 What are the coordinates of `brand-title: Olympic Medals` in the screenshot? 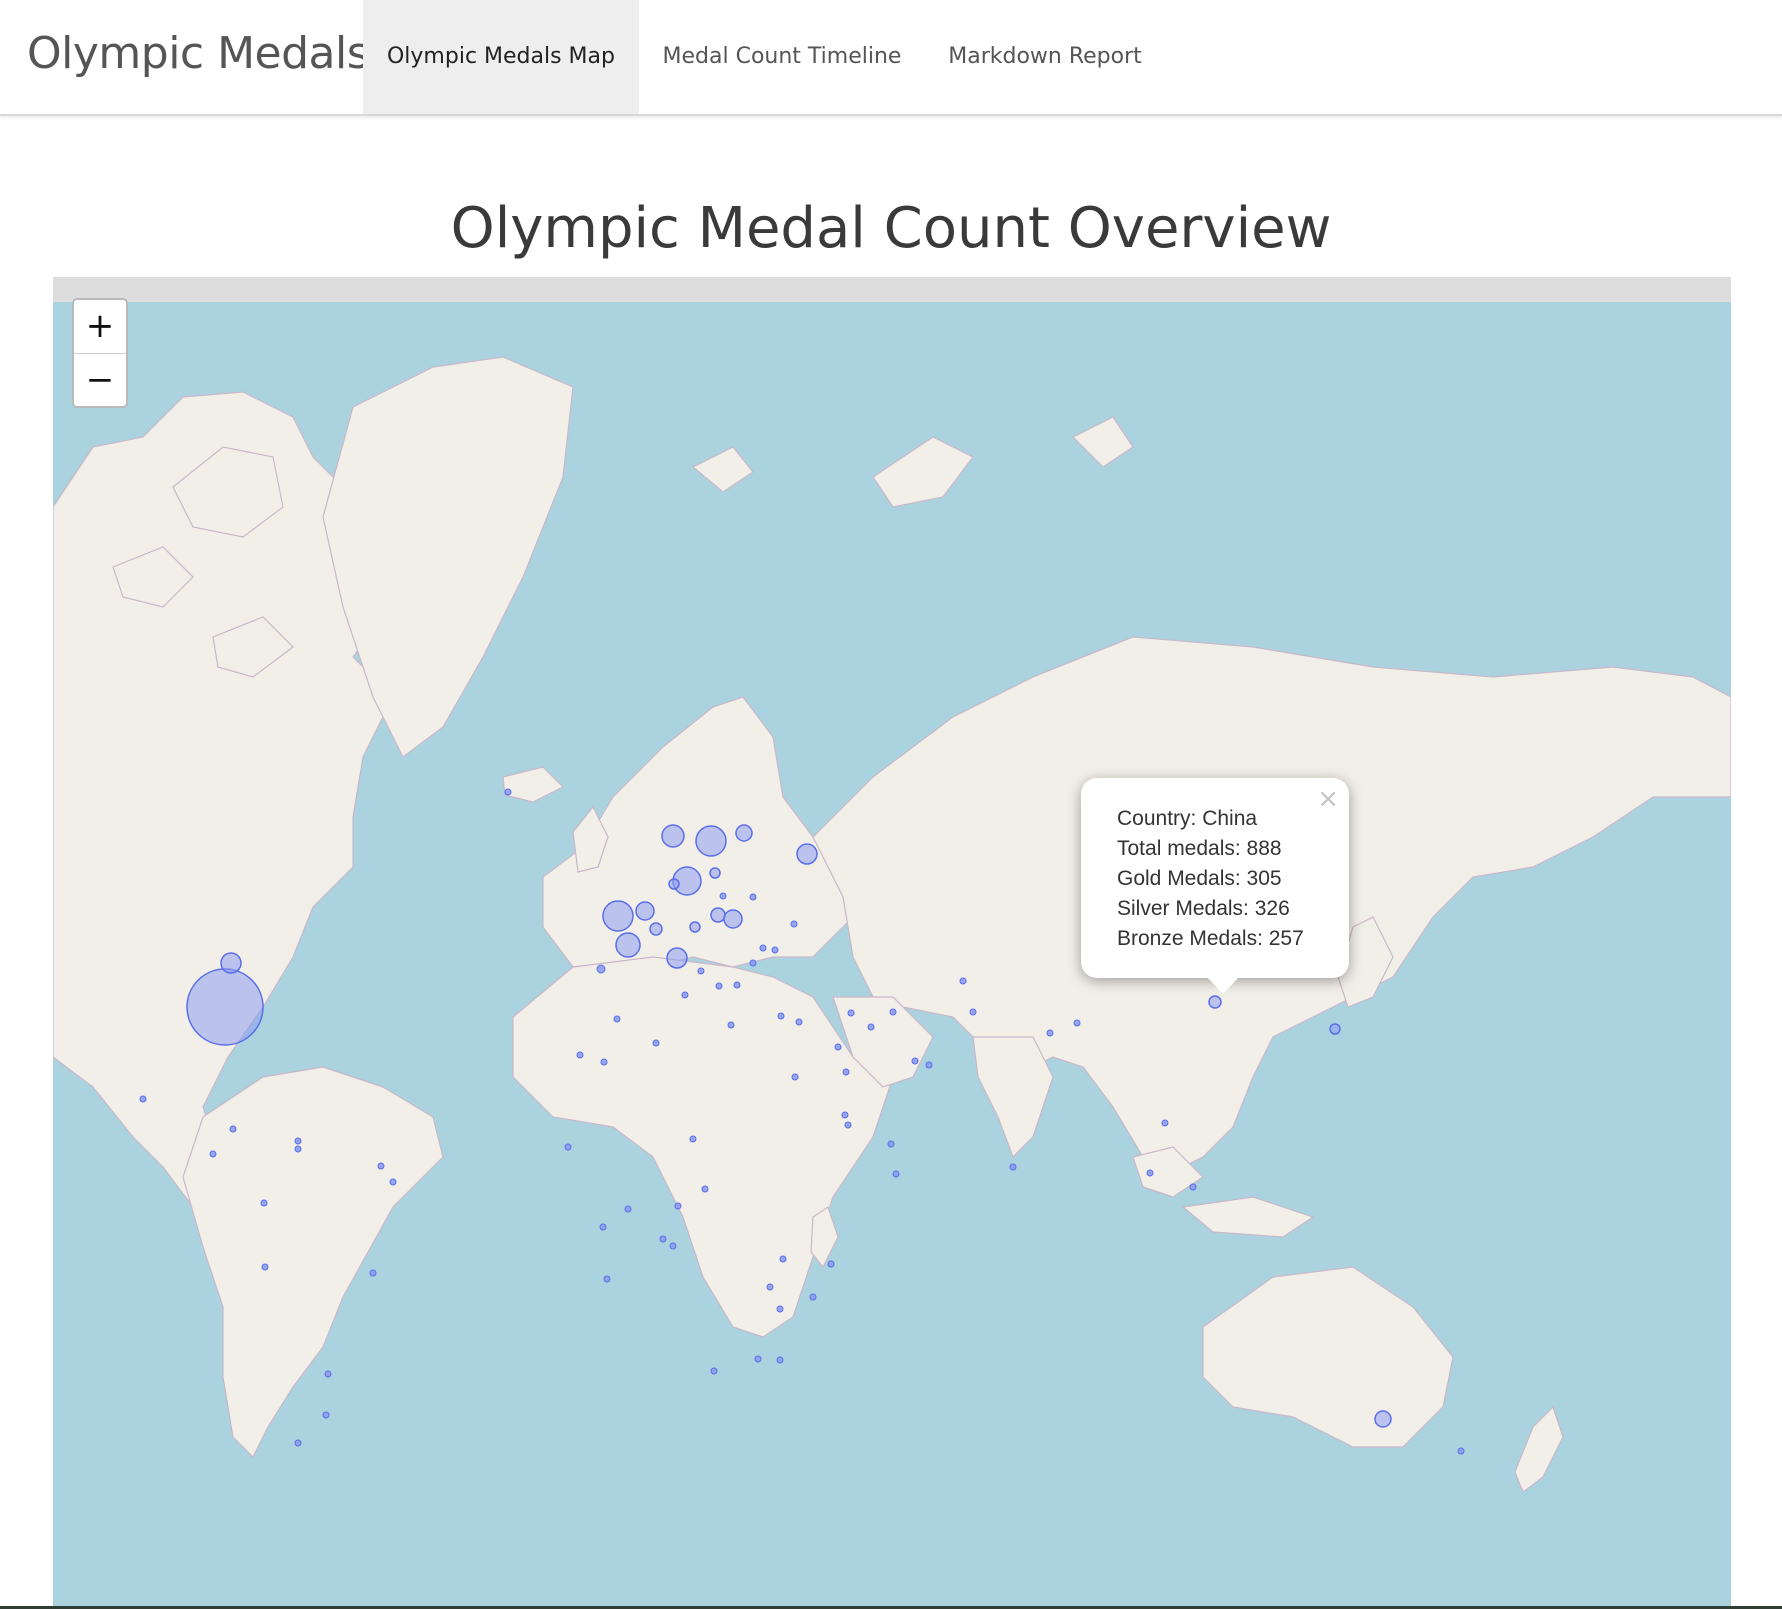 It's located at (198, 53).